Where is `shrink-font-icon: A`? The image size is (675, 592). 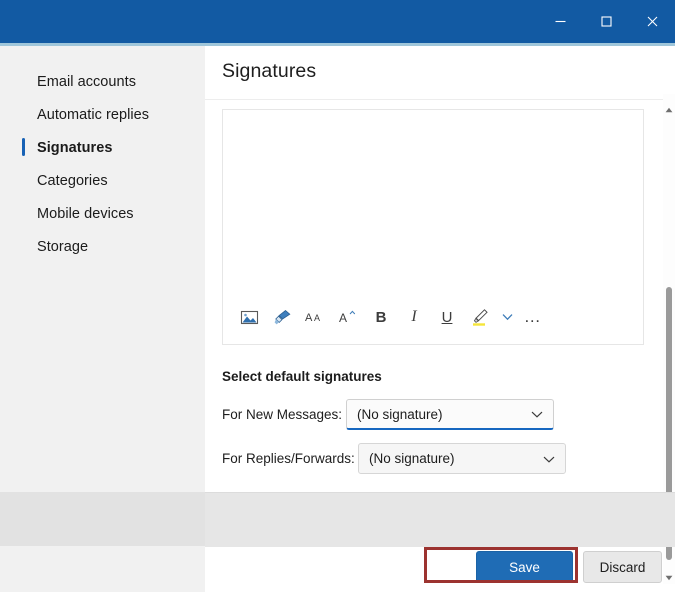 shrink-font-icon: A is located at coordinates (347, 317).